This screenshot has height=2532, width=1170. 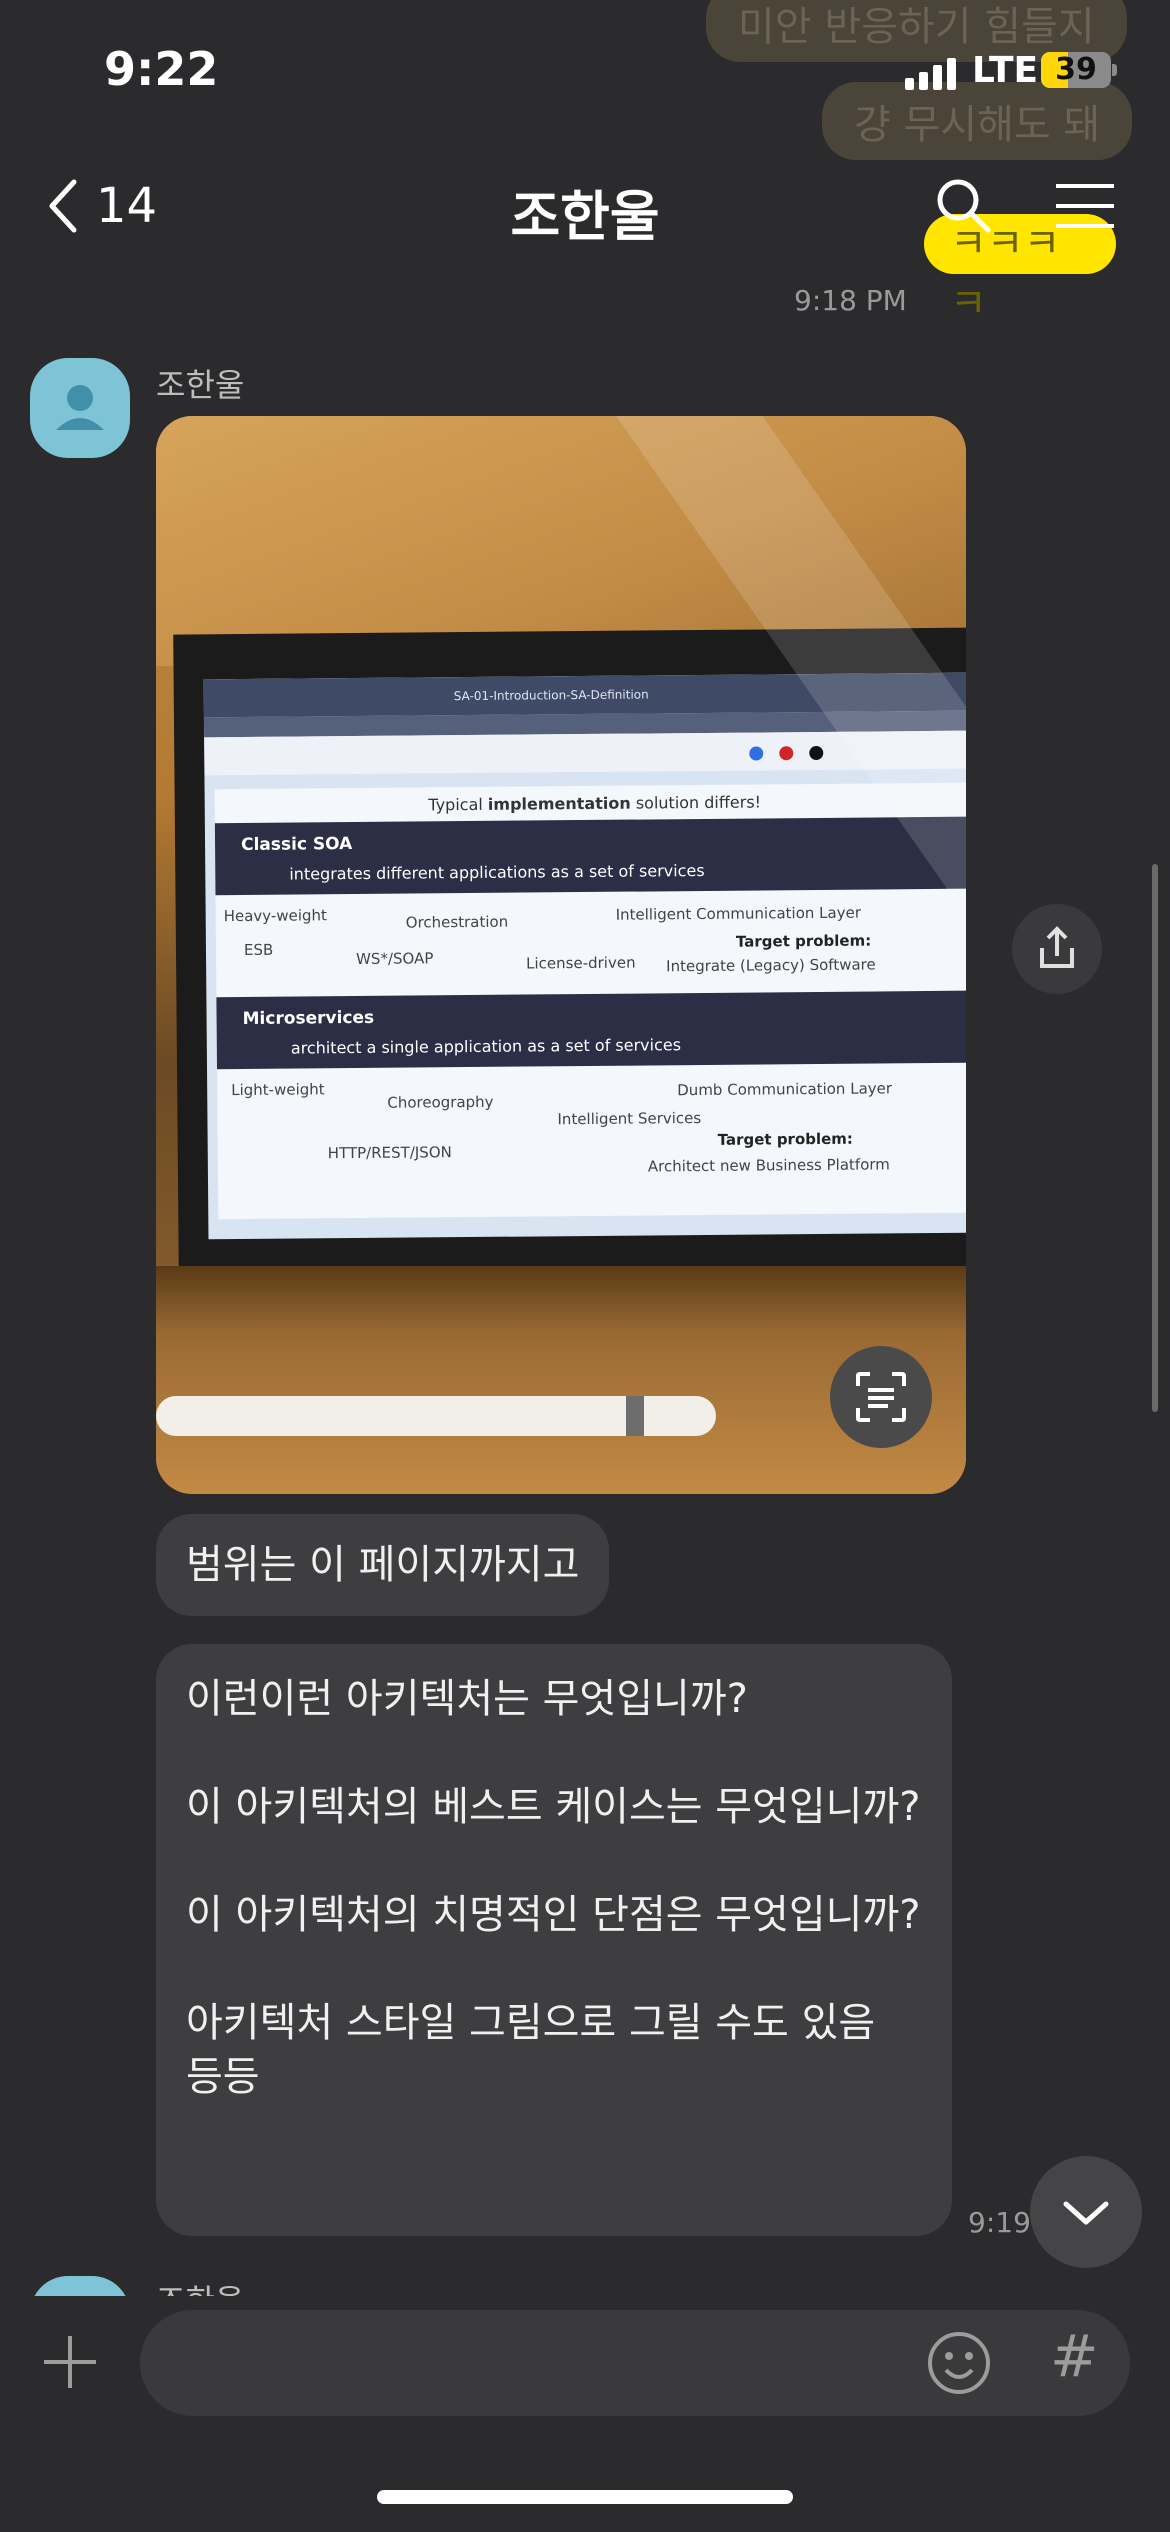 What do you see at coordinates (308, 1018) in the screenshot?
I see `microservices-heading: Microservices` at bounding box center [308, 1018].